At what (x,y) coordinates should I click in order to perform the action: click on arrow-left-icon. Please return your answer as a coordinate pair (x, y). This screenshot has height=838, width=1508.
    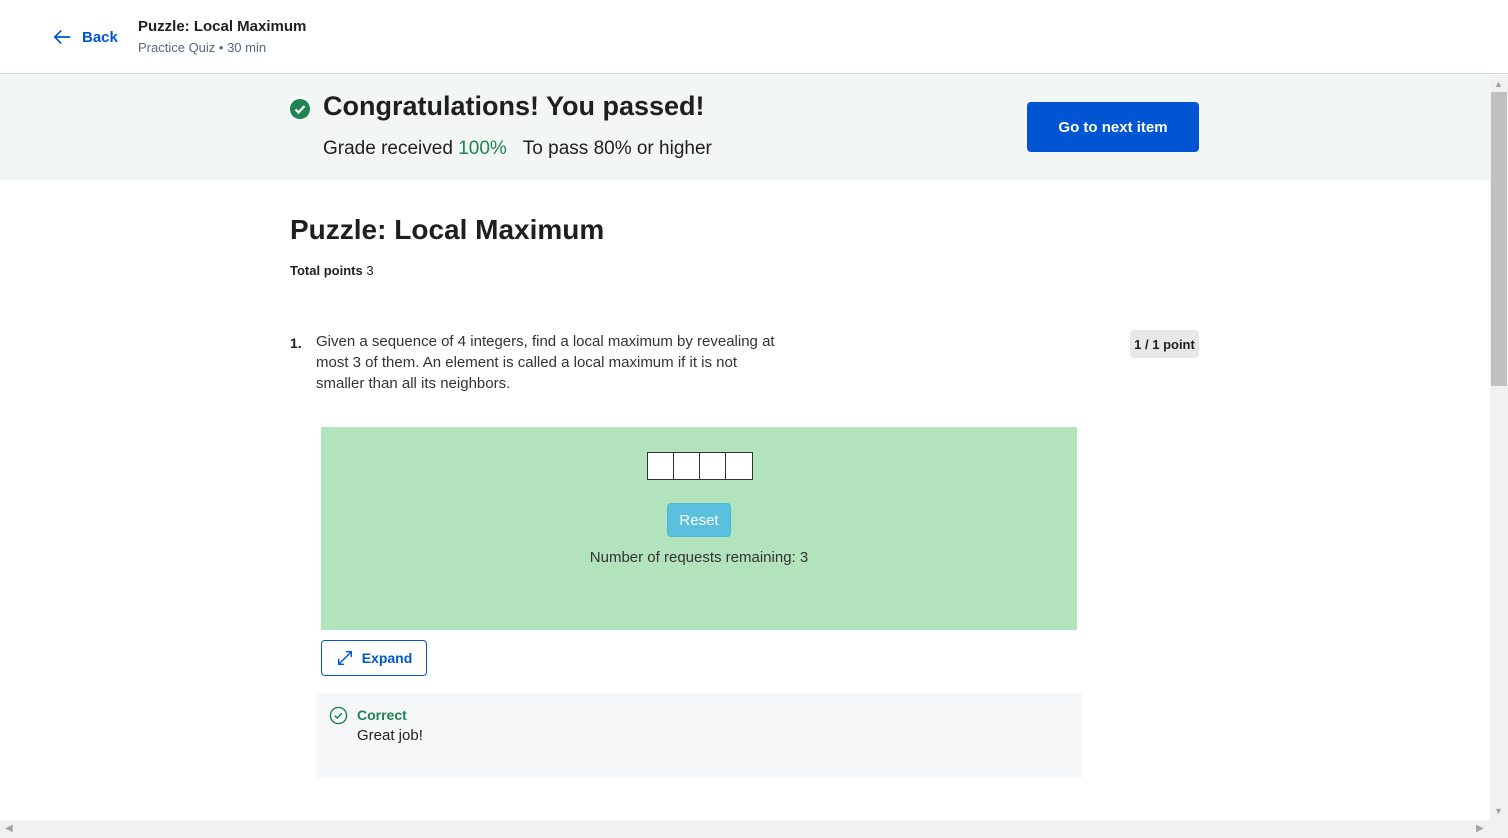
    Looking at the image, I should click on (62, 37).